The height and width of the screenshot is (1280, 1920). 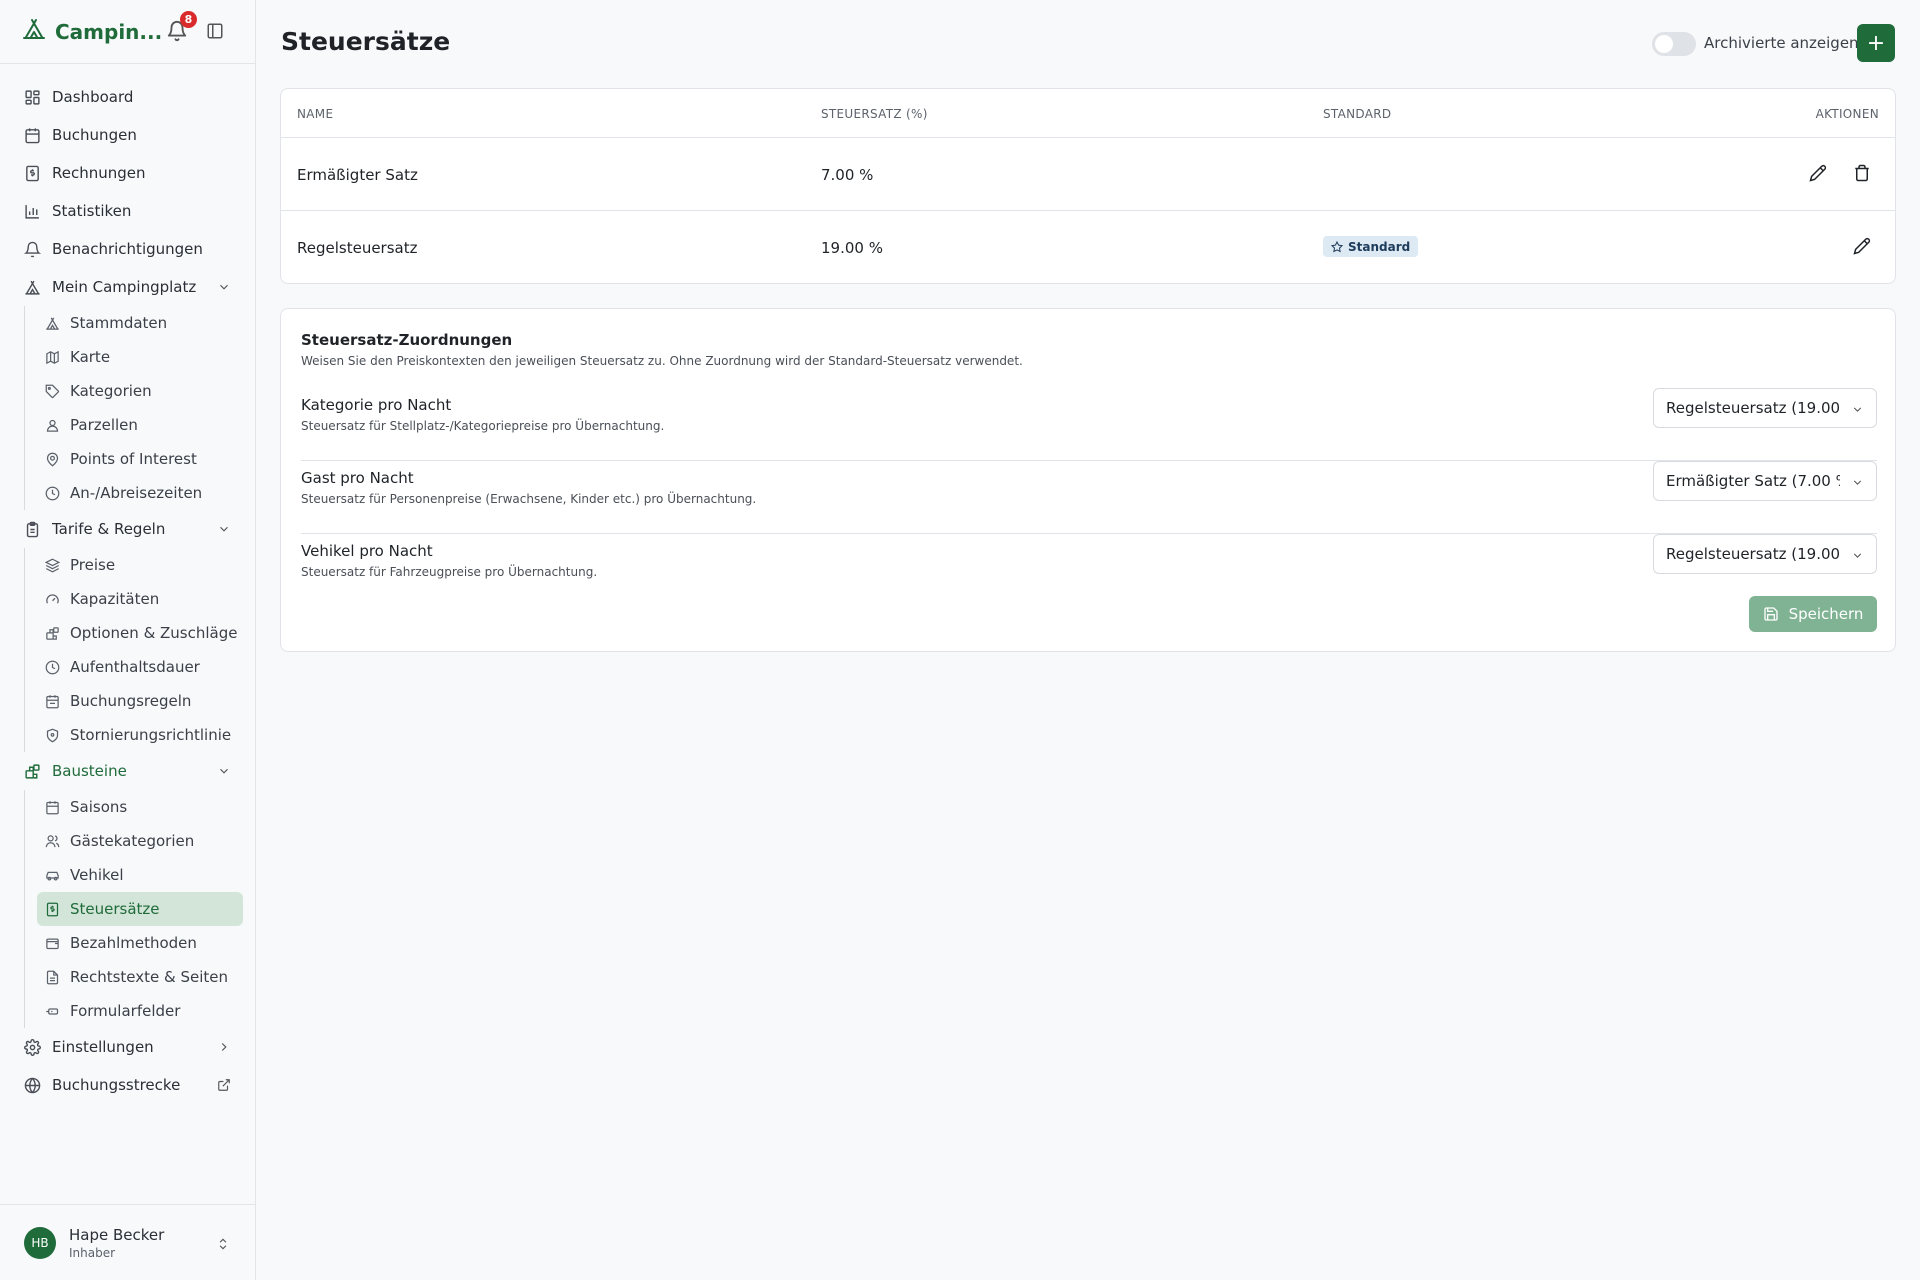 What do you see at coordinates (132, 841) in the screenshot?
I see `sidebar-item-label: Gästekategorien` at bounding box center [132, 841].